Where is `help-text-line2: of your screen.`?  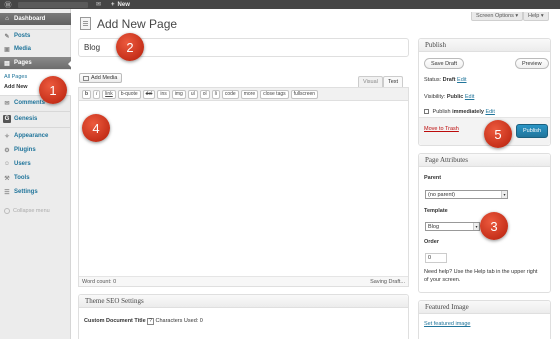 help-text-line2: of your screen. is located at coordinates (442, 280).